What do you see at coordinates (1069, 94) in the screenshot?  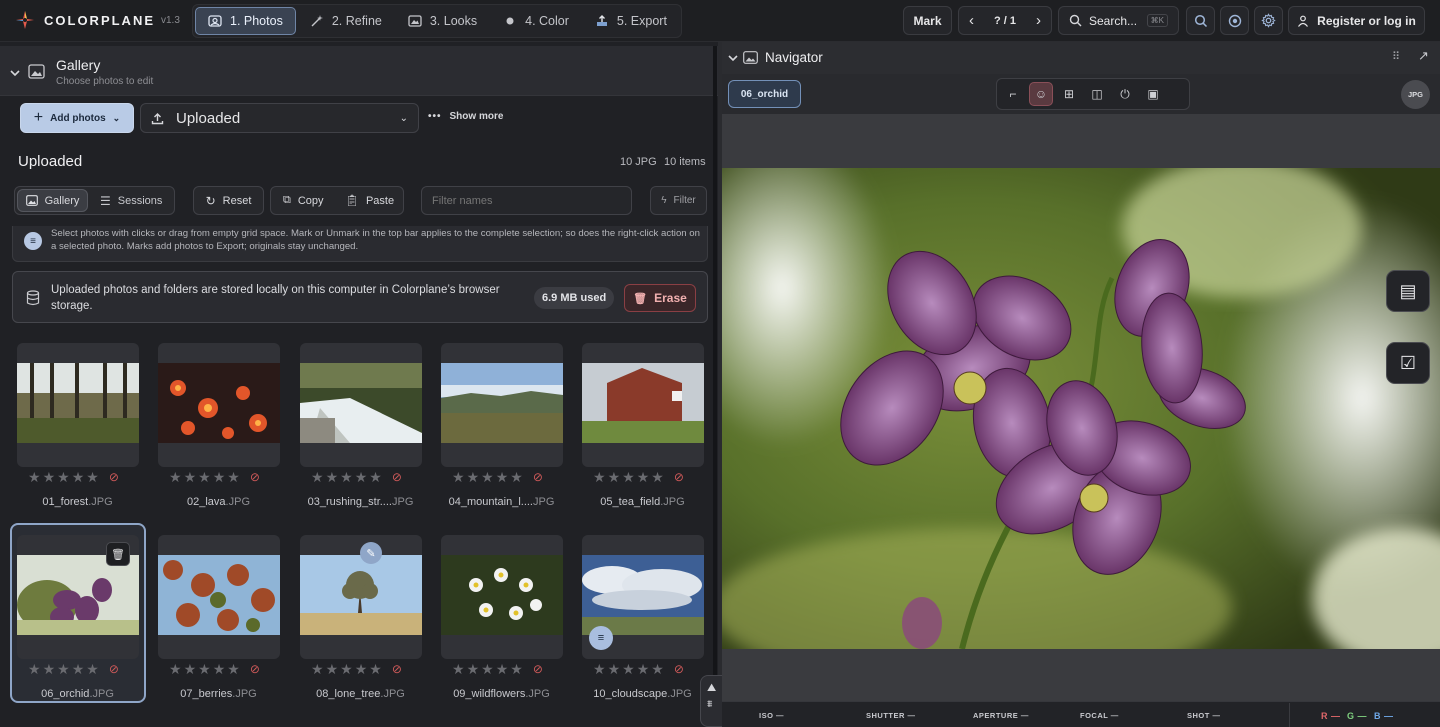 I see `grid-select-icon: ⊞` at bounding box center [1069, 94].